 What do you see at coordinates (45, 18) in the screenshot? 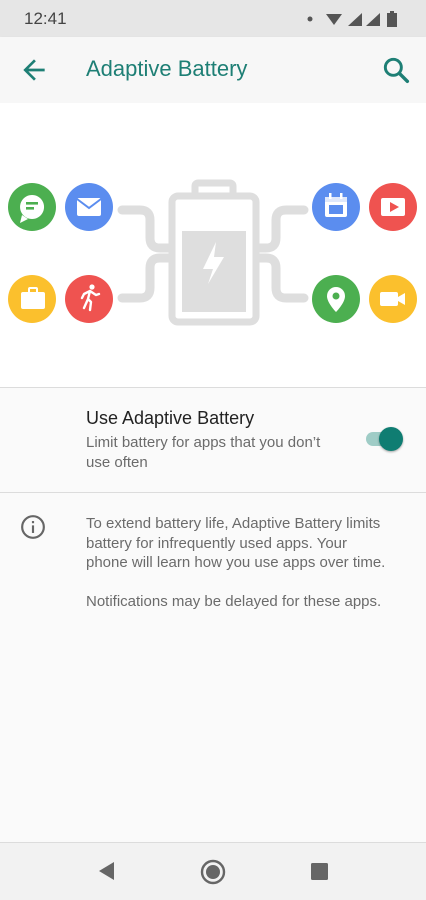
I see `status-time: 12:41` at bounding box center [45, 18].